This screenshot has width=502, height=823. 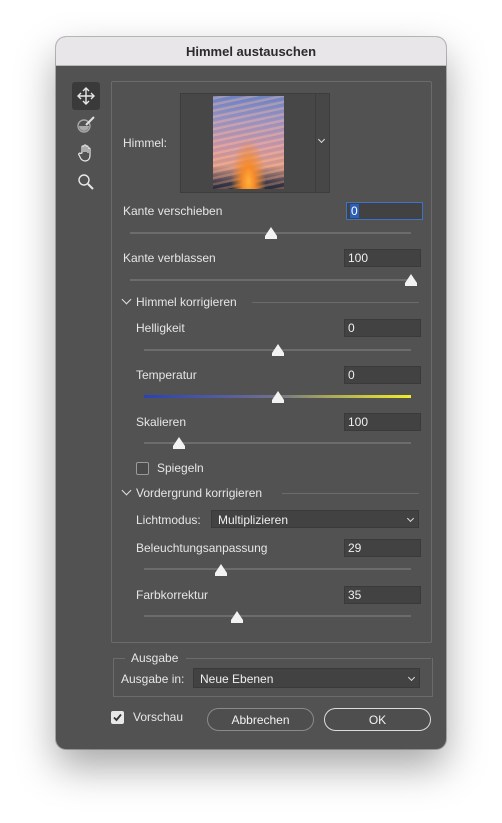 I want to click on sky-thumbnail, so click(x=248, y=142).